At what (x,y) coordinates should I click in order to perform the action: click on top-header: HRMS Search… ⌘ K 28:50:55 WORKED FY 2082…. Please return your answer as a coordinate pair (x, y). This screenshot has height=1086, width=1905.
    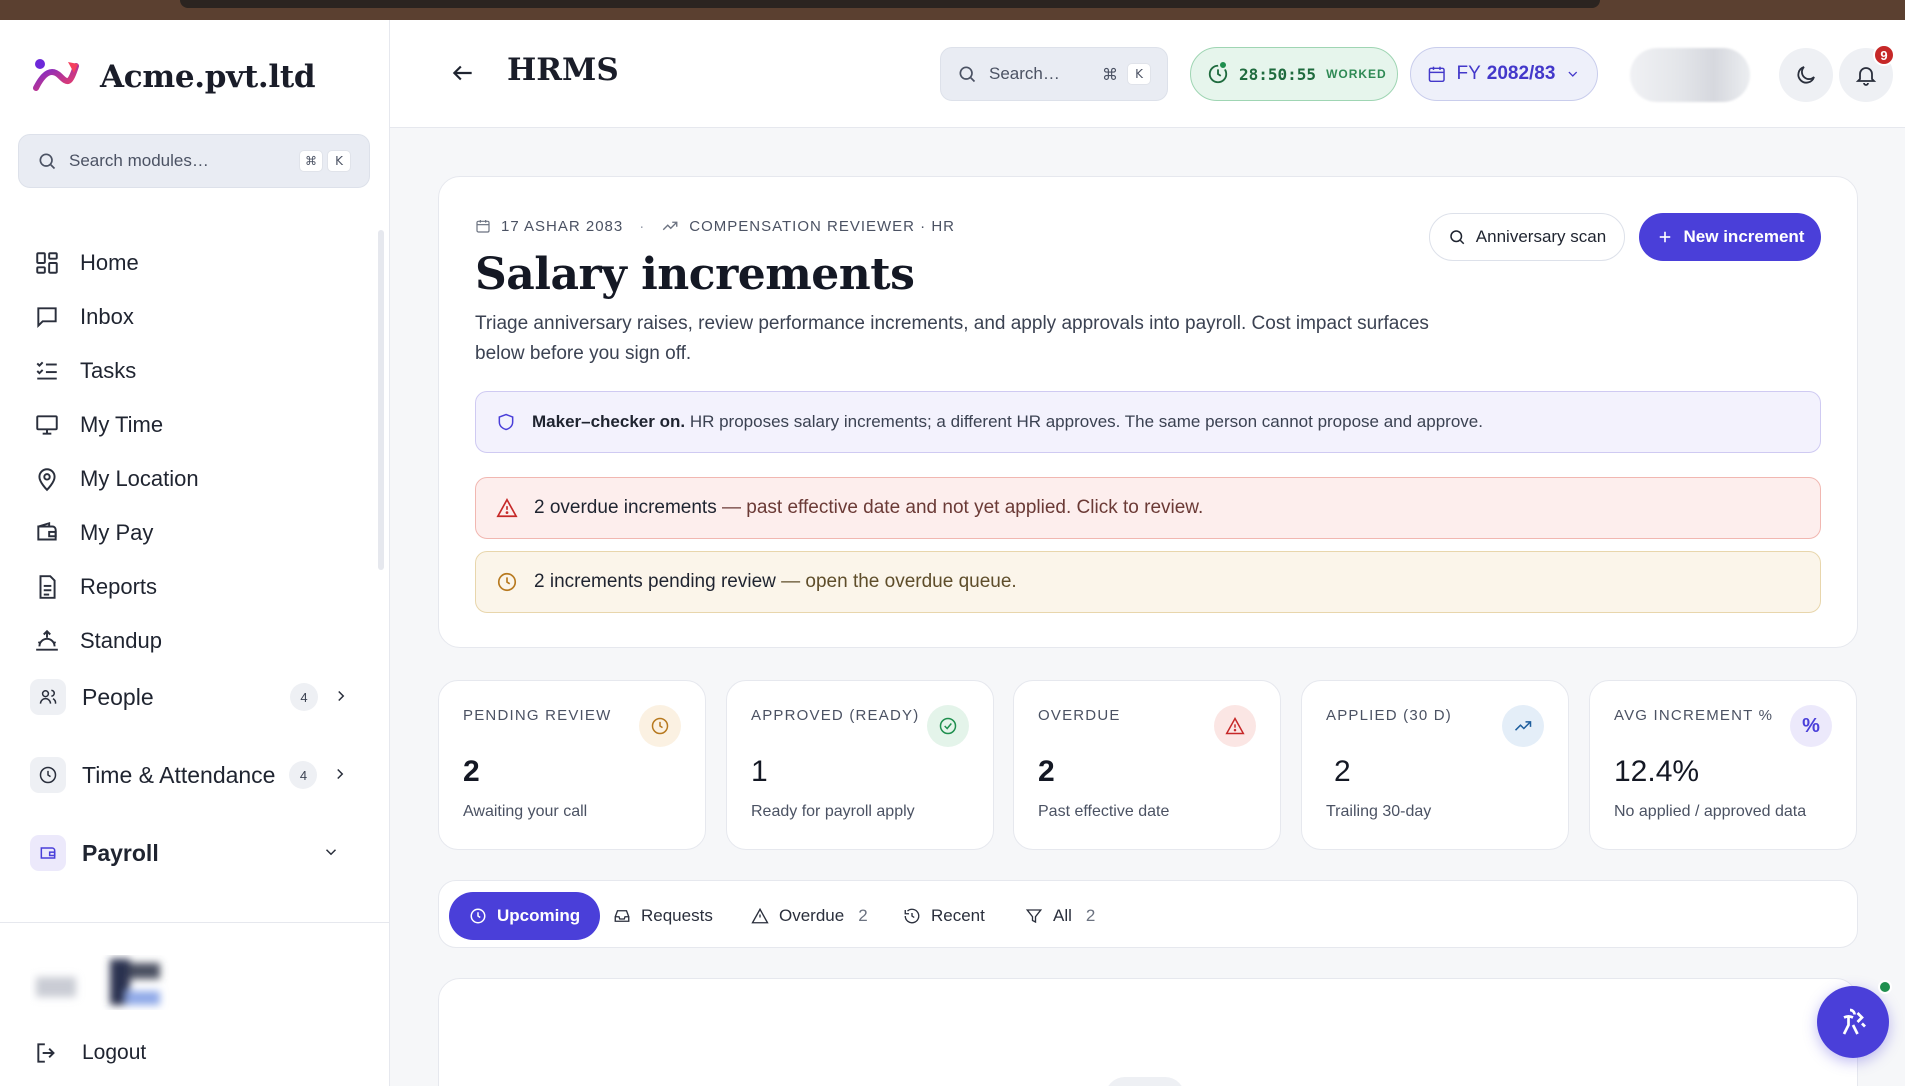
    Looking at the image, I should click on (1147, 74).